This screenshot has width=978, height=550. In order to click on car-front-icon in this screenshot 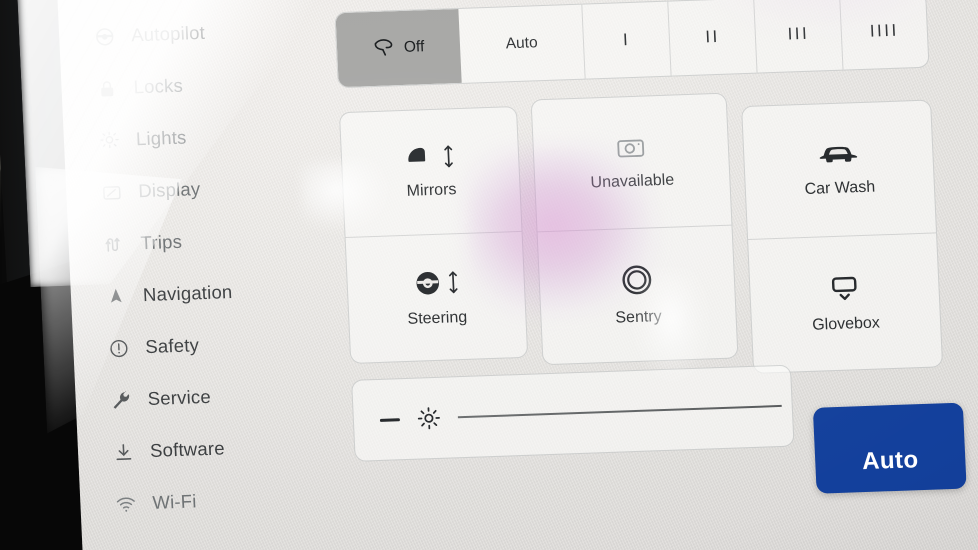, I will do `click(838, 154)`.